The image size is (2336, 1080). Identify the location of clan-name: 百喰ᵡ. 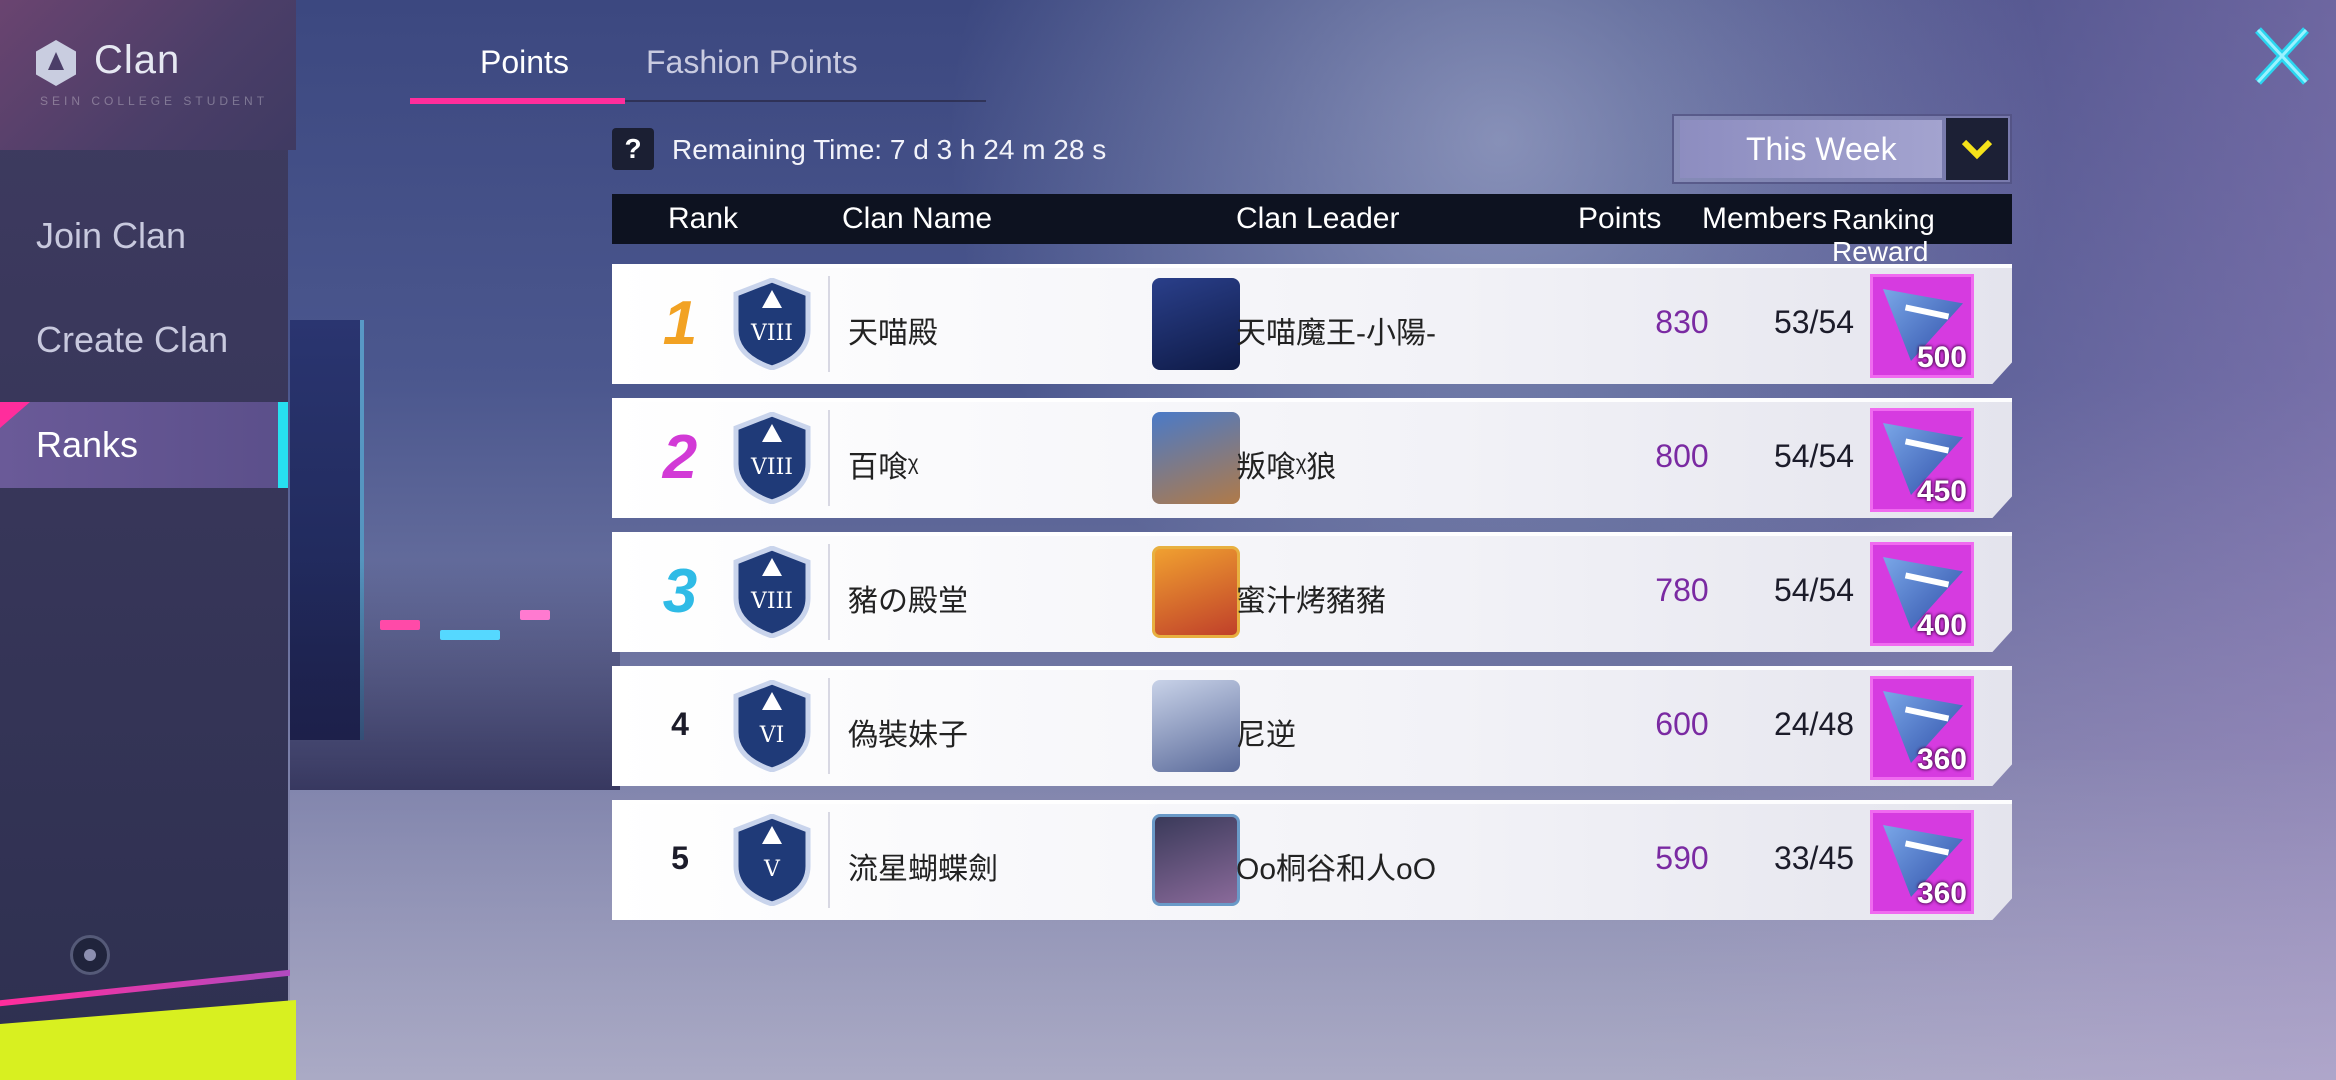
(883, 467).